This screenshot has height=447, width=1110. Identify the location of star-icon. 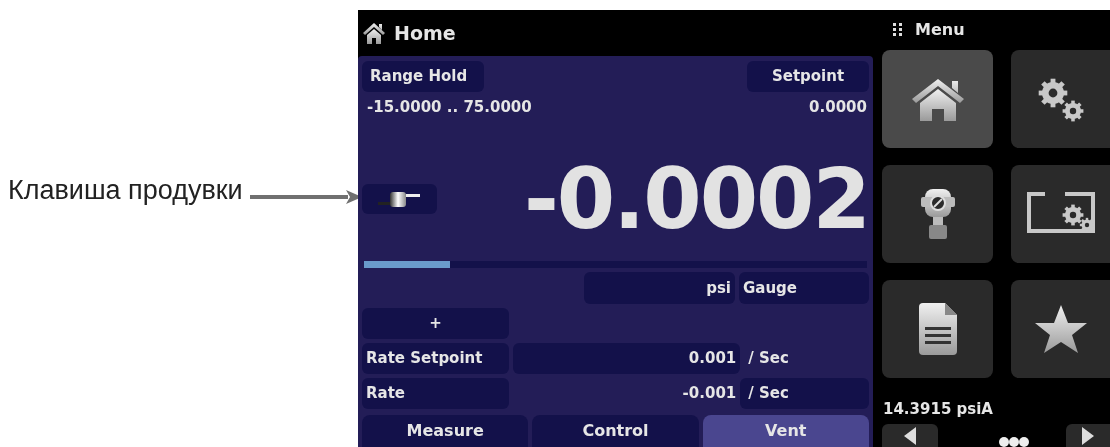
(1060, 328).